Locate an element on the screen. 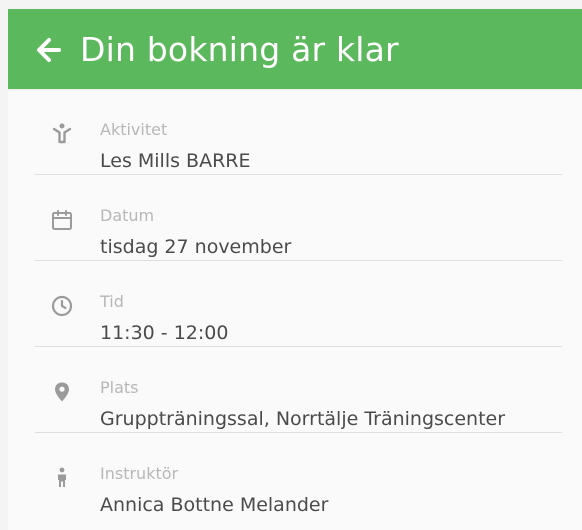  calendar-icon is located at coordinates (62, 220).